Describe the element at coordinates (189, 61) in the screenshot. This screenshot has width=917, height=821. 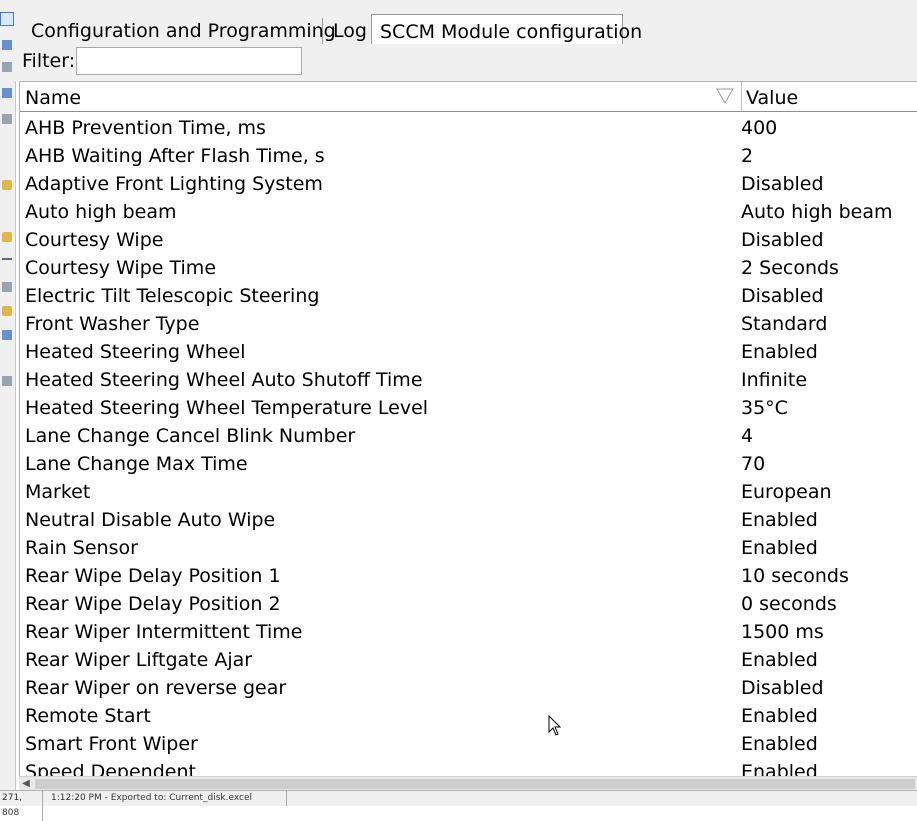
I see `filter-input` at that location.